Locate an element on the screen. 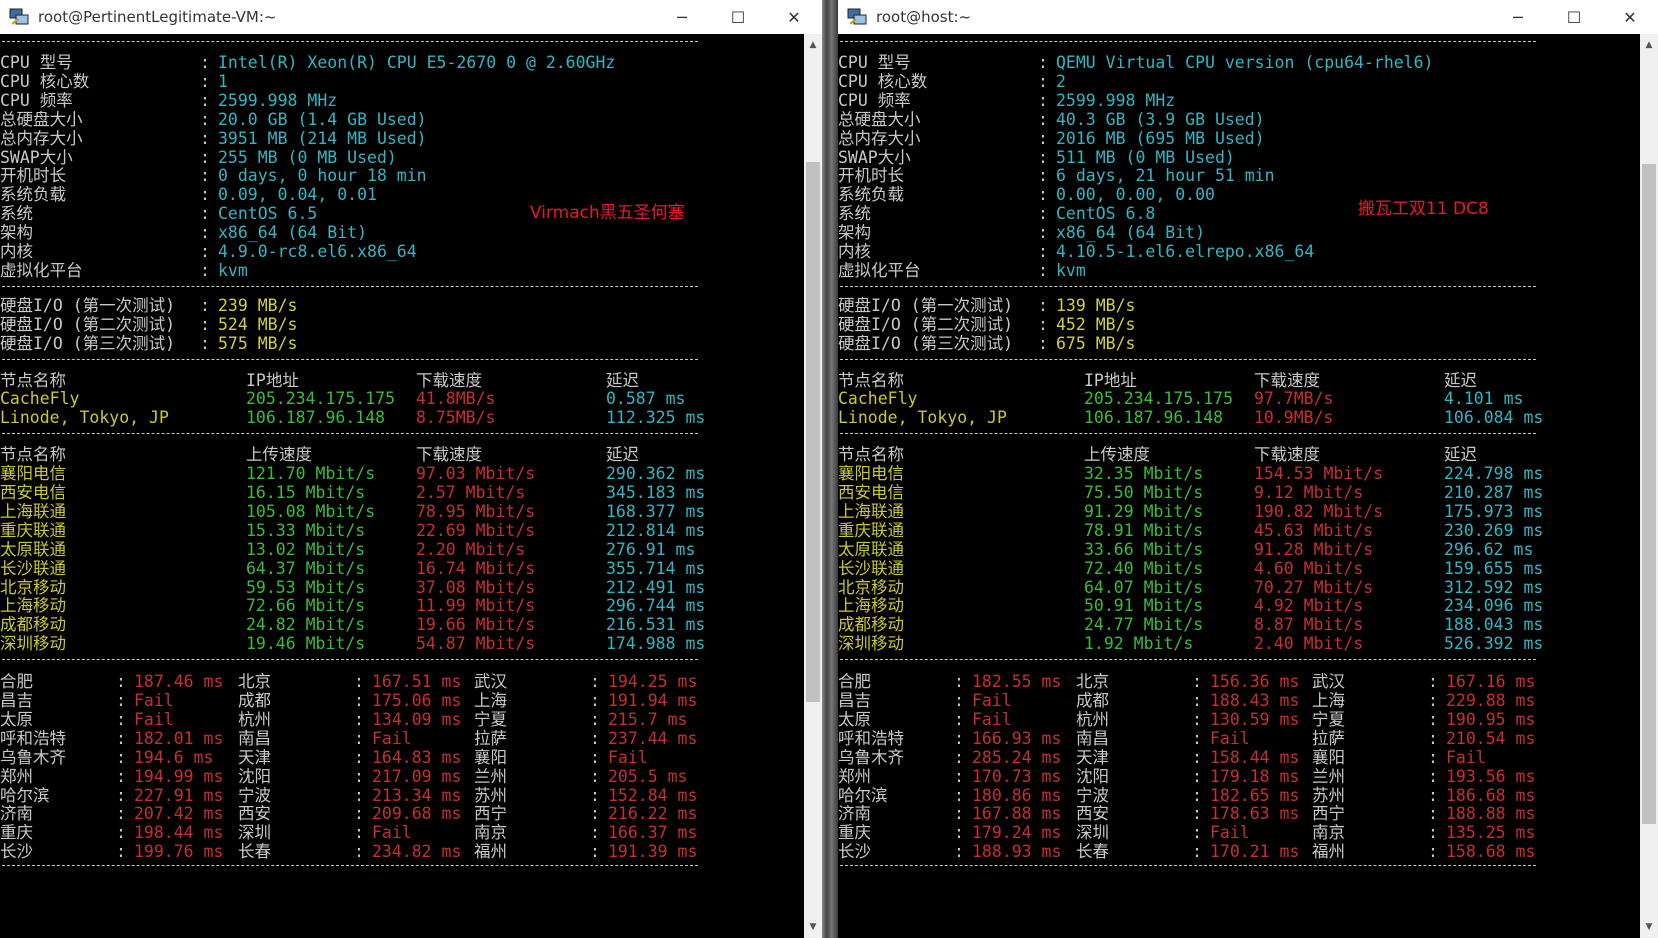 Image resolution: width=1658 pixels, height=938 pixels. speedtest-cell: 212.814 ms is located at coordinates (656, 530).